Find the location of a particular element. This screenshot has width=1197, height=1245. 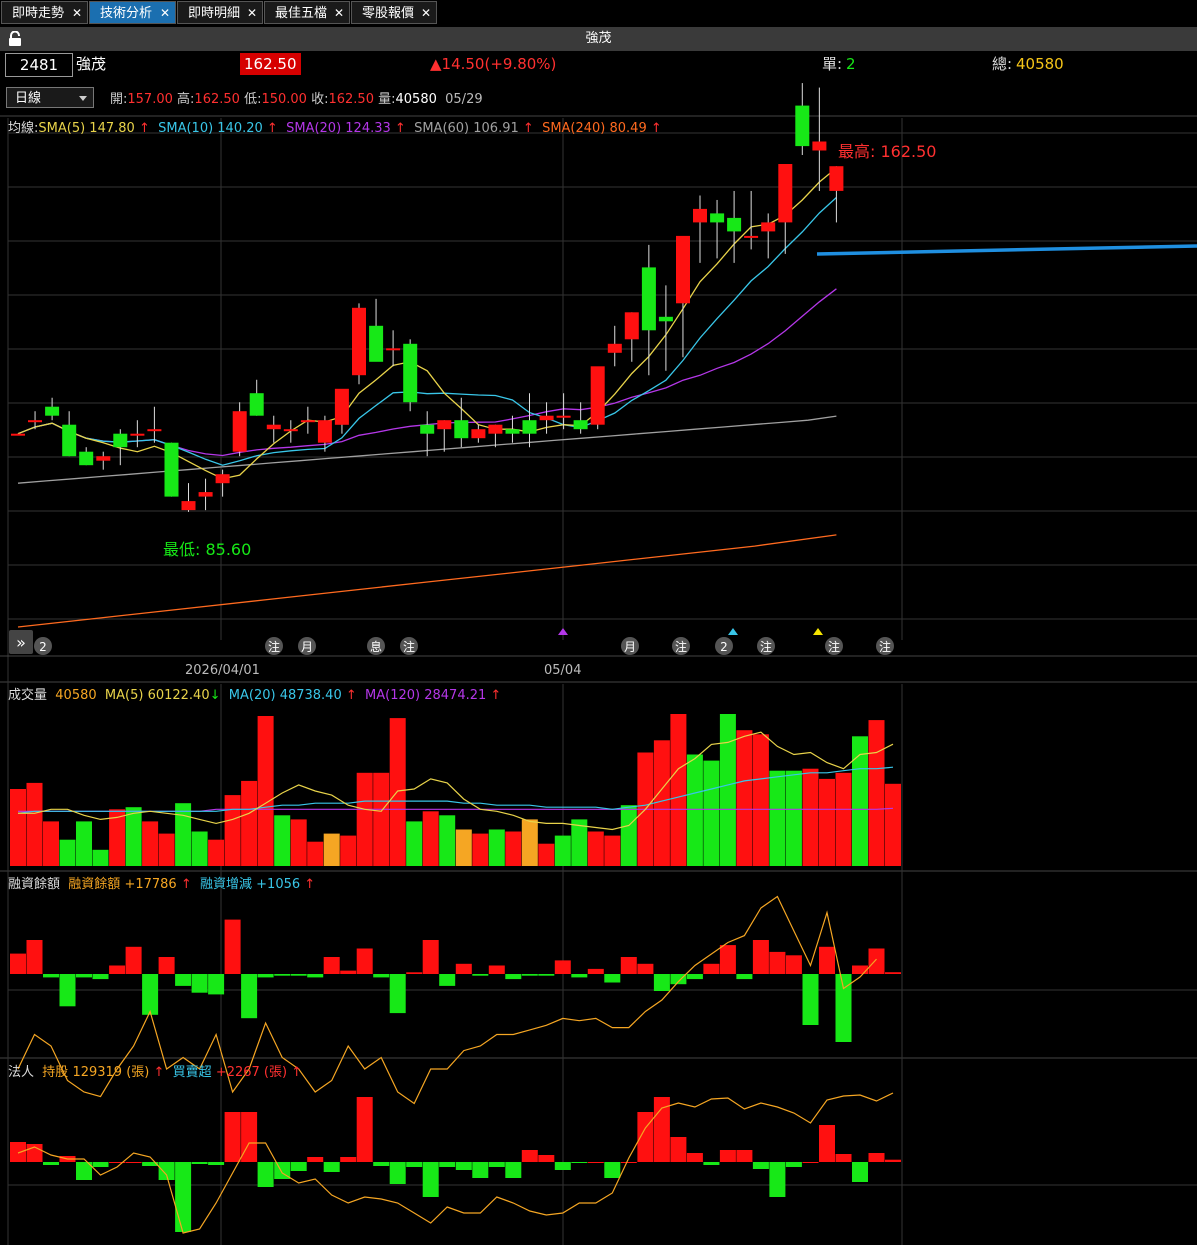

margin-title: 融資餘額 is located at coordinates (34, 884).